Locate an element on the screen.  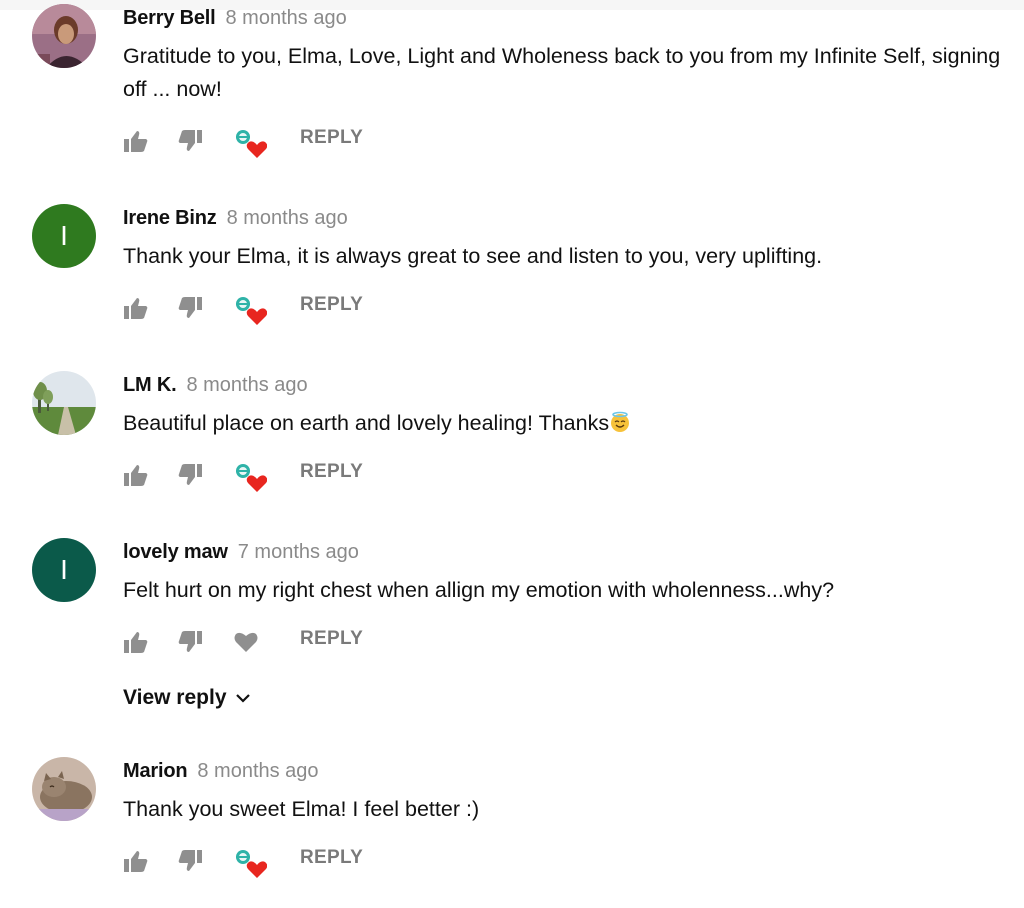
comment-header: lovely maw 7 months ago is located at coordinates (241, 552).